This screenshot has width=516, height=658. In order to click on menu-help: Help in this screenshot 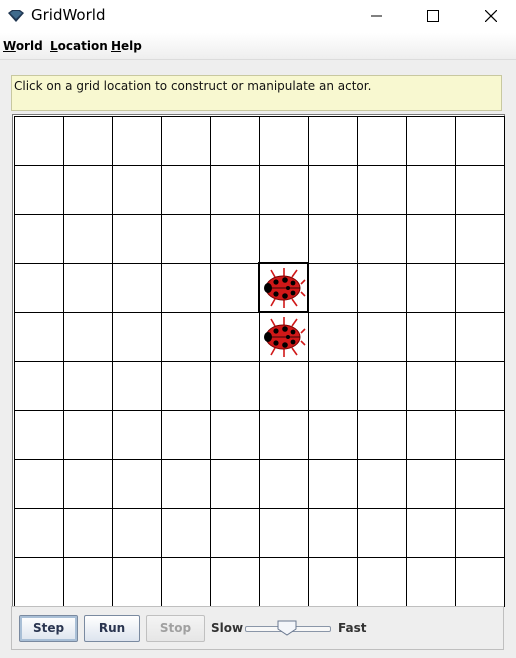, I will do `click(126, 46)`.